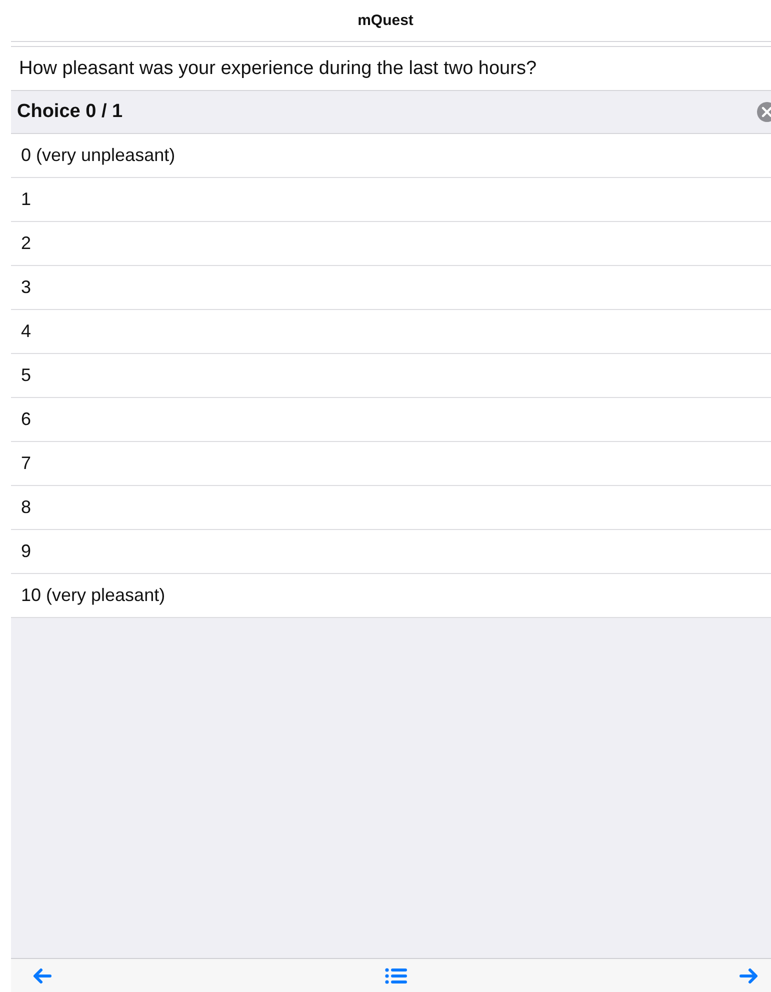 This screenshot has height=992, width=771. I want to click on window-title: mQuest, so click(385, 21).